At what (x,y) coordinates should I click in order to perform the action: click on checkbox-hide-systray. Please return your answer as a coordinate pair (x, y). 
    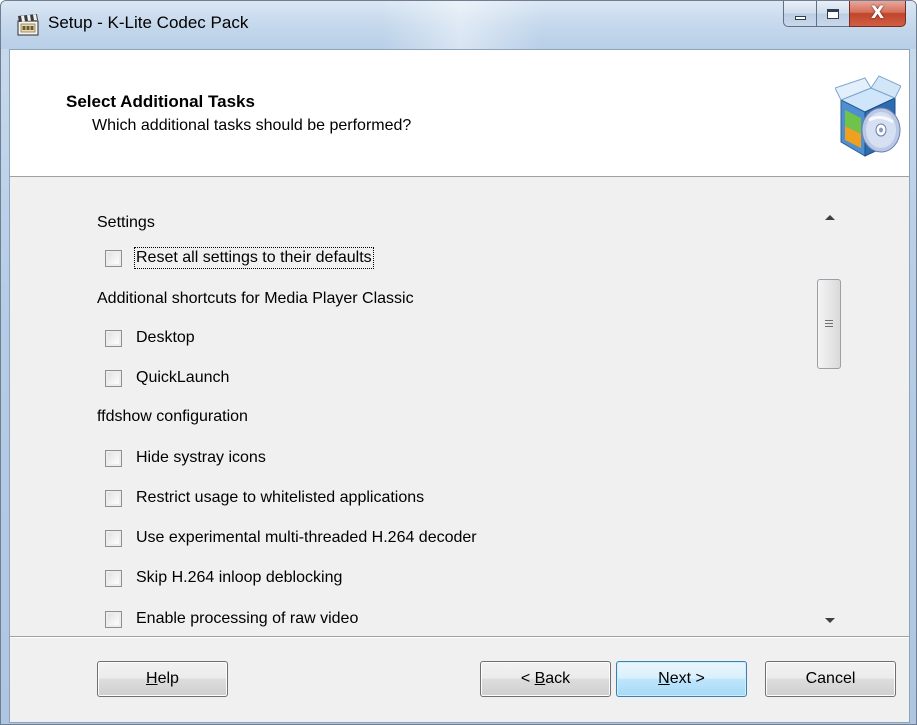
    Looking at the image, I should click on (113, 458).